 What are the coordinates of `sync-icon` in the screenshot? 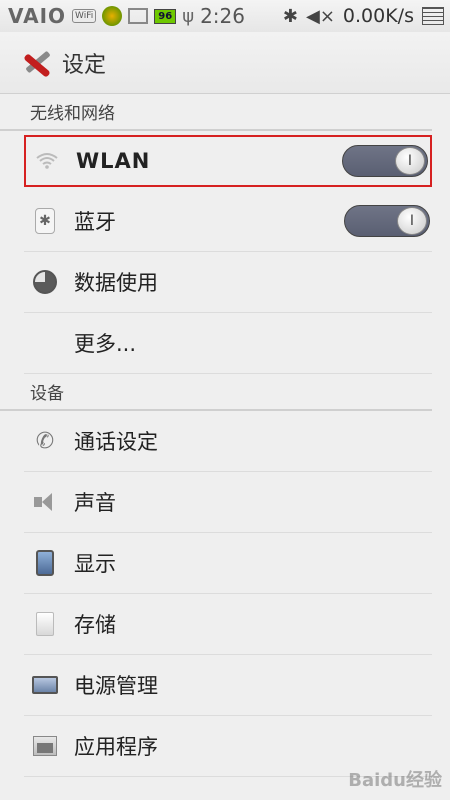 It's located at (112, 16).